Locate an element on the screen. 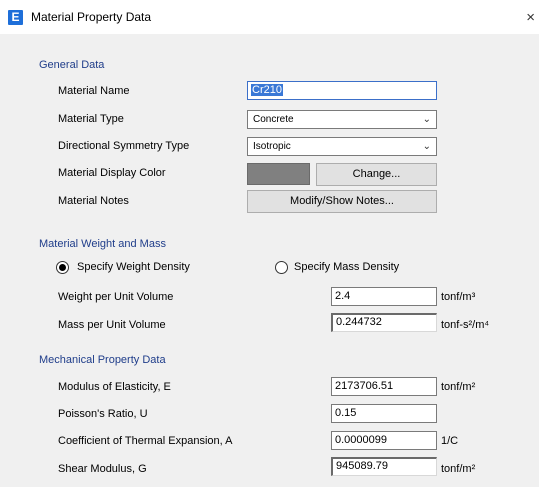  symmetry-type-label: Directional Symmetry Type is located at coordinates (124, 146).